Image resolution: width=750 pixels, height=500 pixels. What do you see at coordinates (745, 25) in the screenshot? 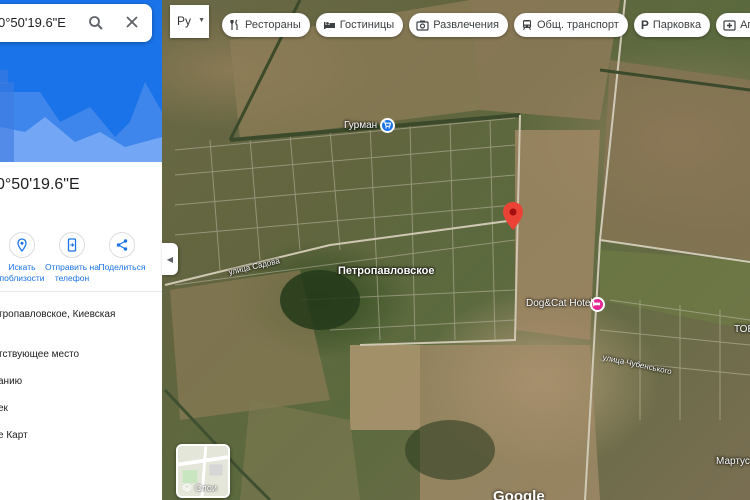
I see `chip-label: Аптеки` at bounding box center [745, 25].